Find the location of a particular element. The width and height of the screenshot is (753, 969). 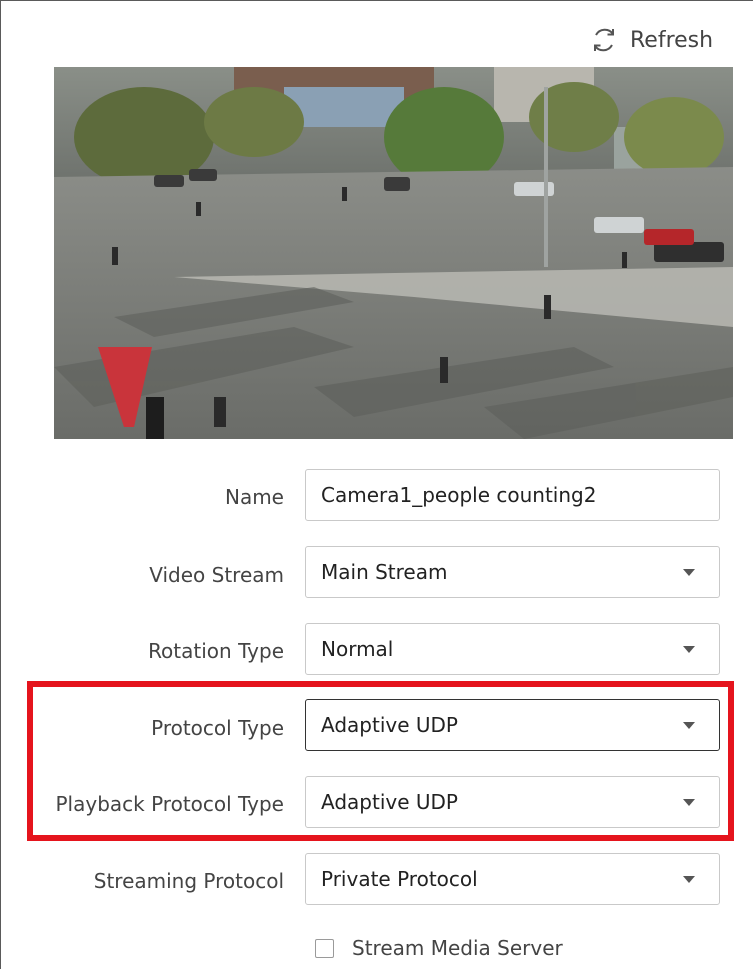

playback-protocol-type-label: Playback Protocol Type is located at coordinates (170, 804).